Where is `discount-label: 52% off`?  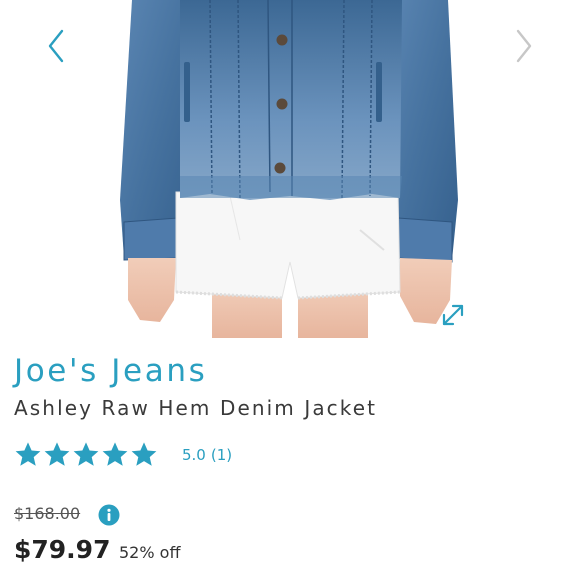
discount-label: 52% off is located at coordinates (150, 552).